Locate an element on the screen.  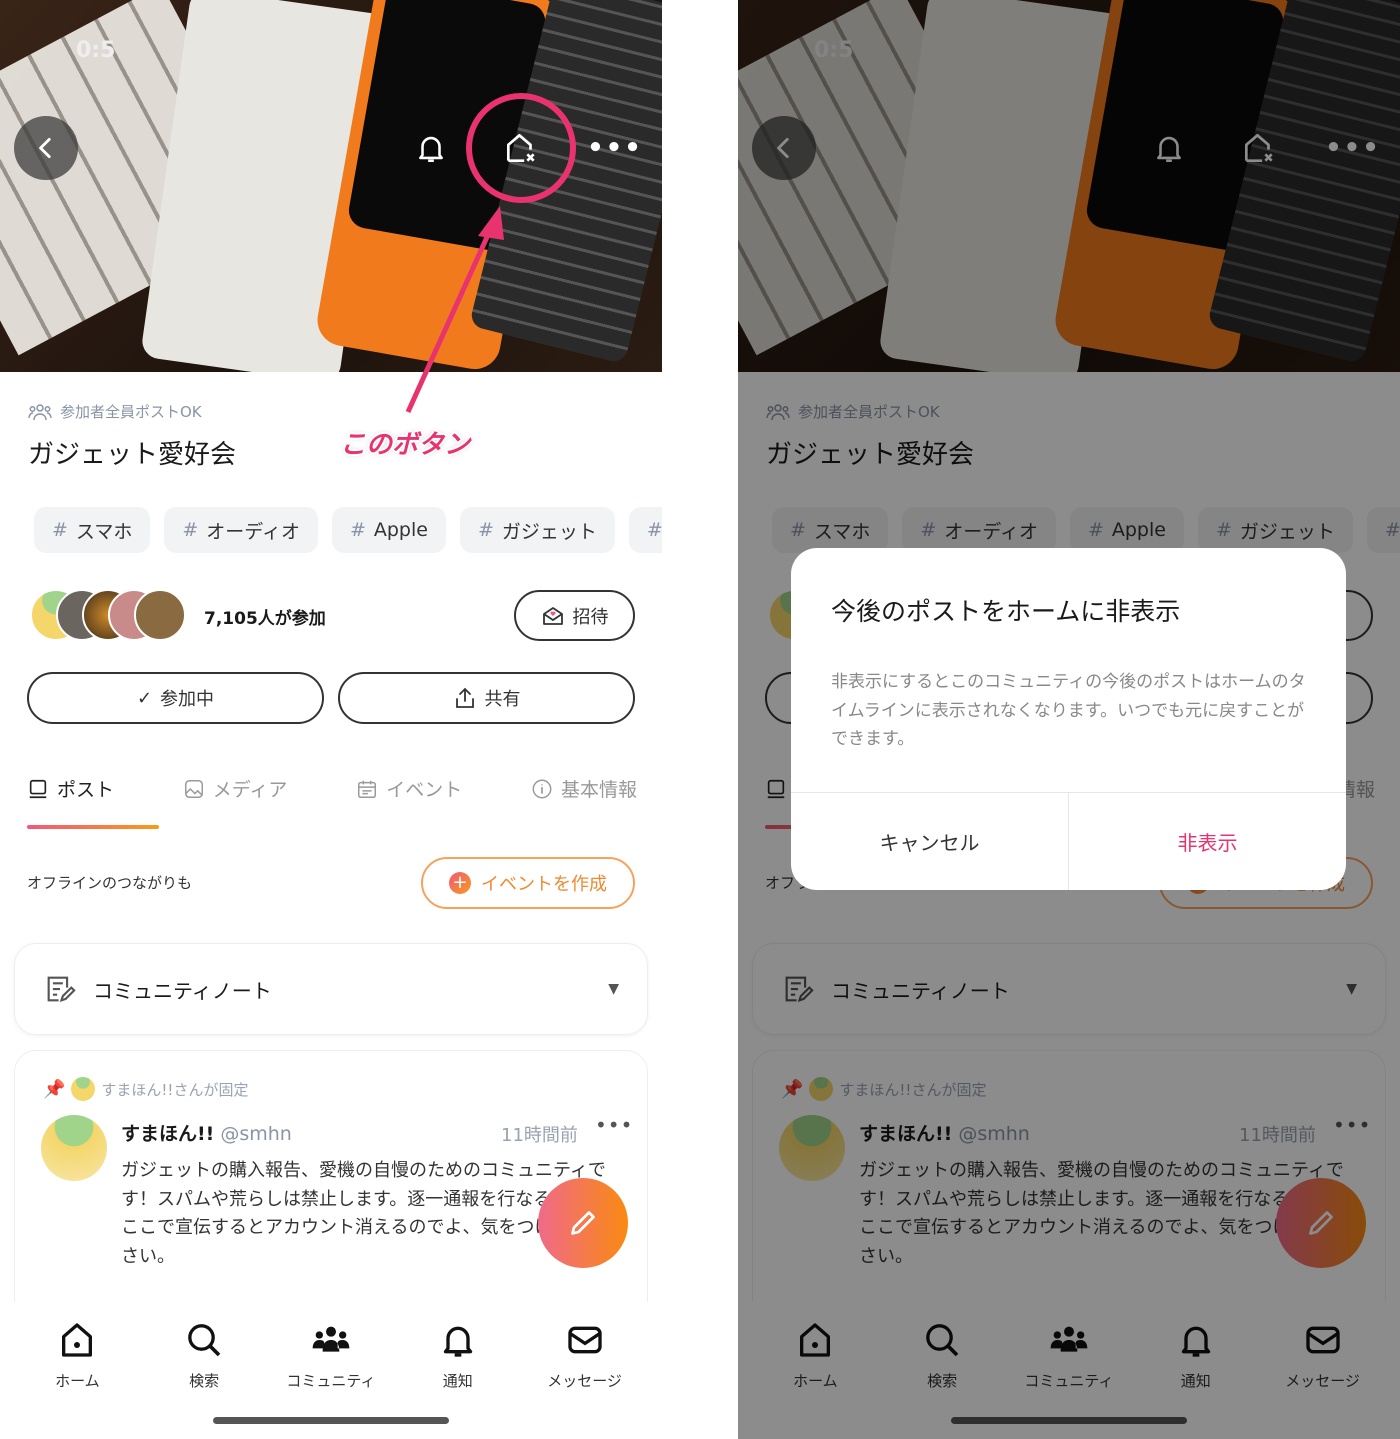
pinned-by-text: すまほん!!さんが固定 is located at coordinates (175, 1089).